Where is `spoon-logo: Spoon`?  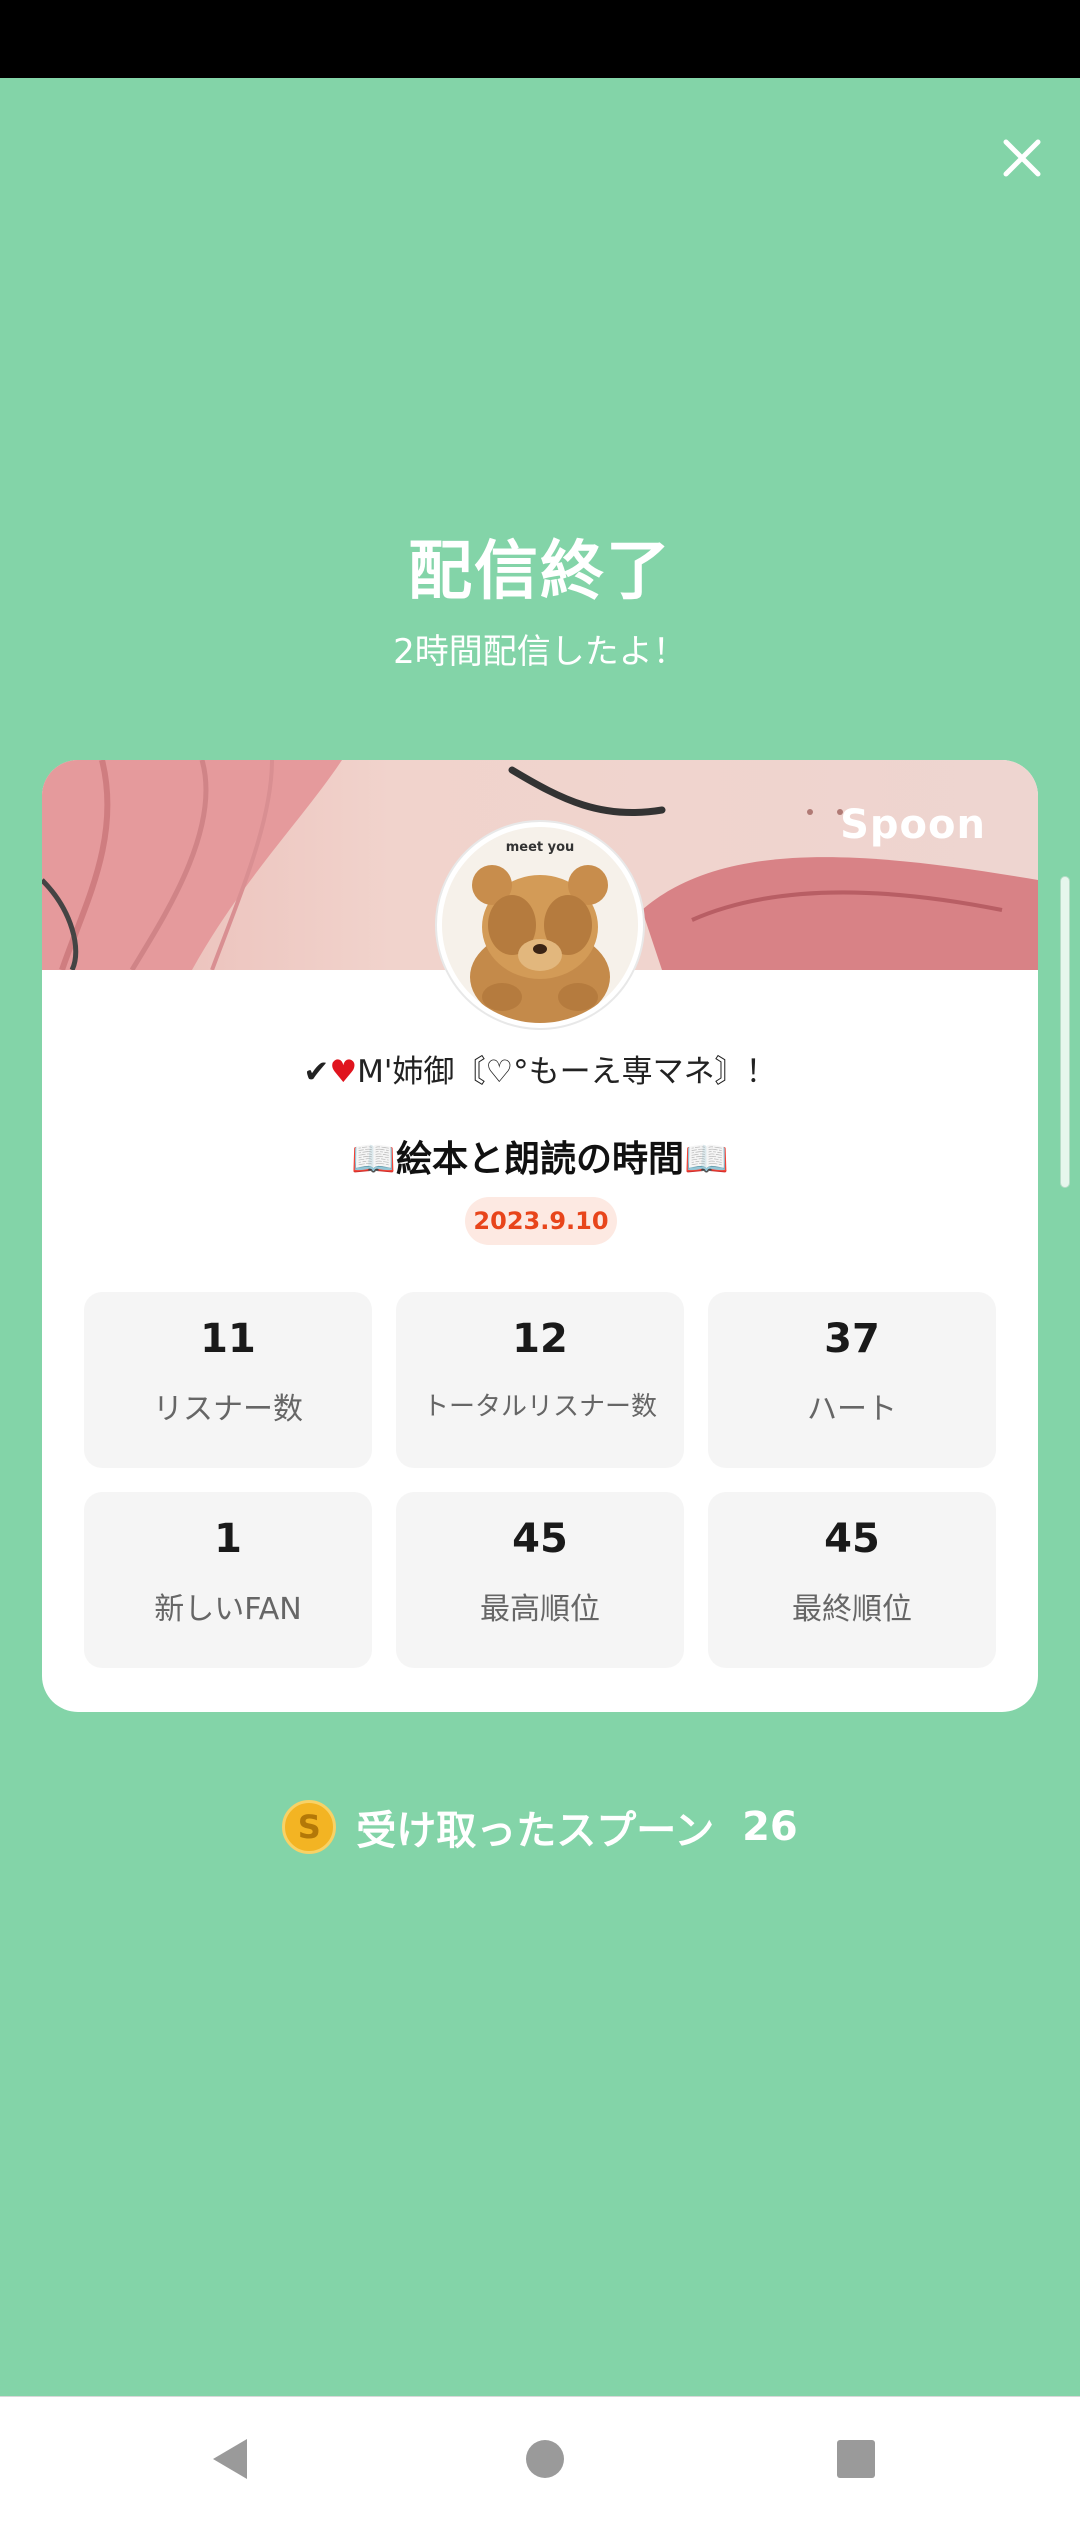
spoon-logo: Spoon is located at coordinates (913, 825).